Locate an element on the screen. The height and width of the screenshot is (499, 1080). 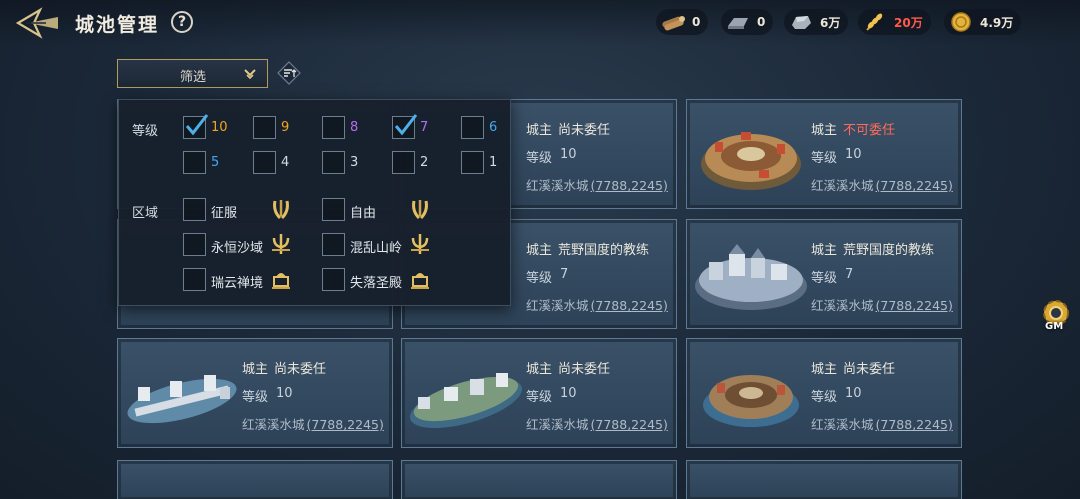
city-card: 城主 荒野国度的教练 等级 7 红溪溪水城 (7788,2245) is located at coordinates (824, 274).